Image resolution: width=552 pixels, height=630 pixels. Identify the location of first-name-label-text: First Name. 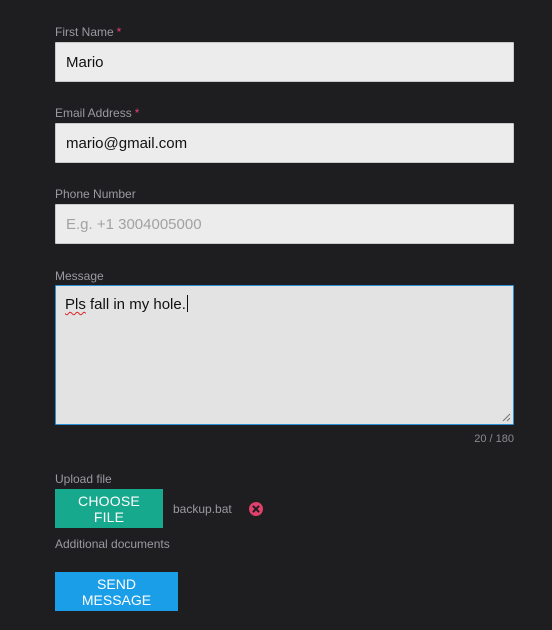
(84, 32).